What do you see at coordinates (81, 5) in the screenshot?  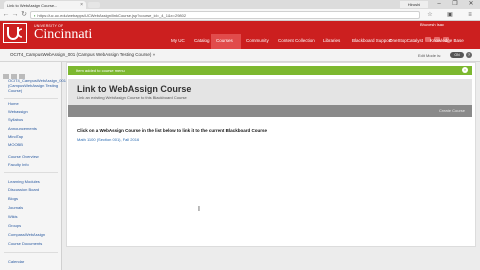 I see `tab-close-icon: ×` at bounding box center [81, 5].